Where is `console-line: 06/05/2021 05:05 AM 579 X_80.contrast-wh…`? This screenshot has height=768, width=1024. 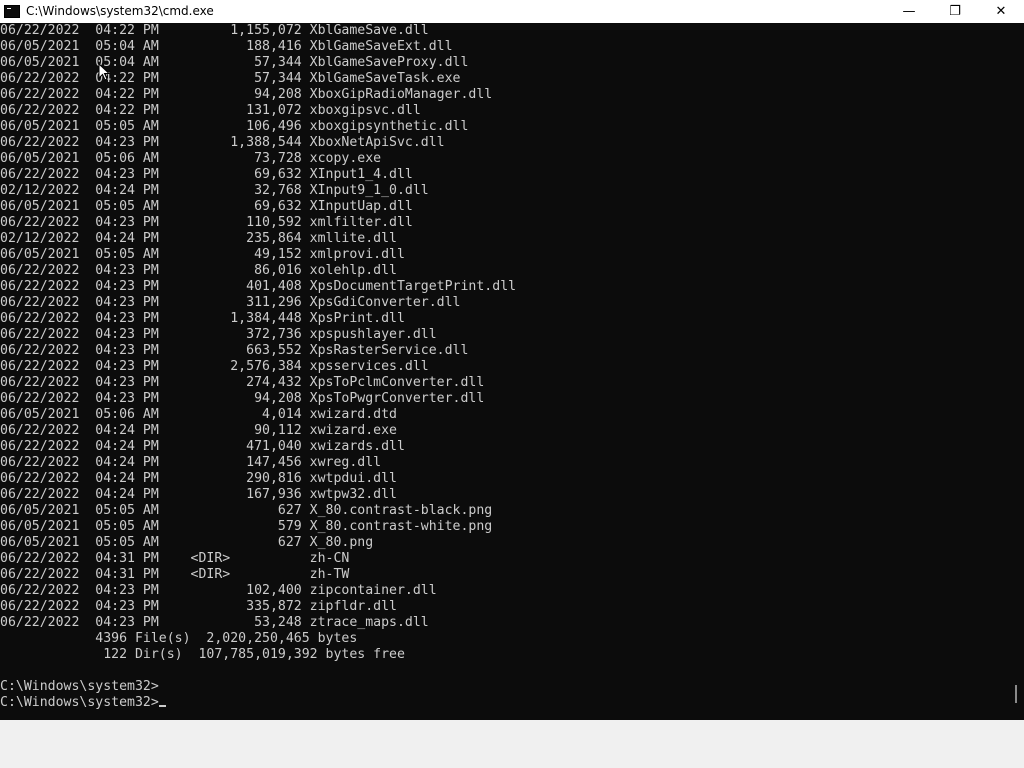 console-line: 06/05/2021 05:05 AM 579 X_80.contrast-wh… is located at coordinates (246, 526).